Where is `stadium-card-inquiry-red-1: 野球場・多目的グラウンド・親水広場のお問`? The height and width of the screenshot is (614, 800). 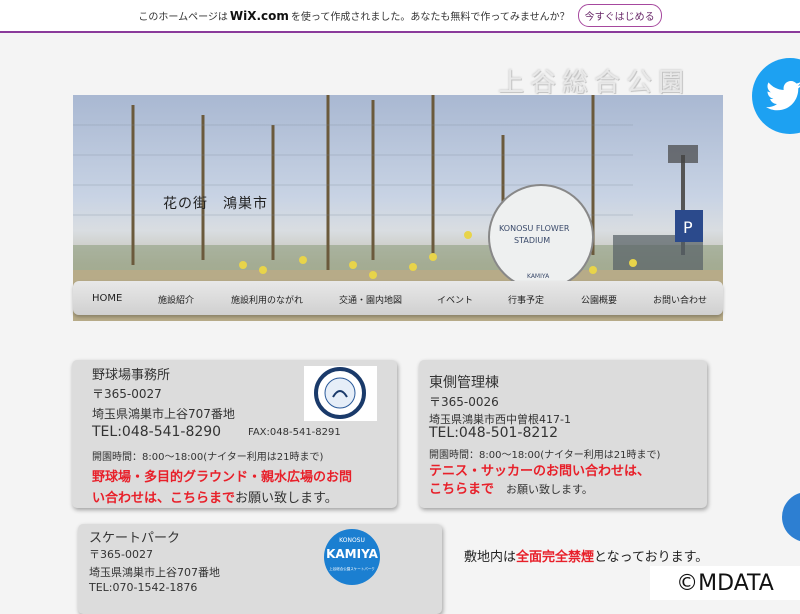
stadium-card-inquiry-red-1: 野球場・多目的グラウンド・親水広場のお問 is located at coordinates (222, 477).